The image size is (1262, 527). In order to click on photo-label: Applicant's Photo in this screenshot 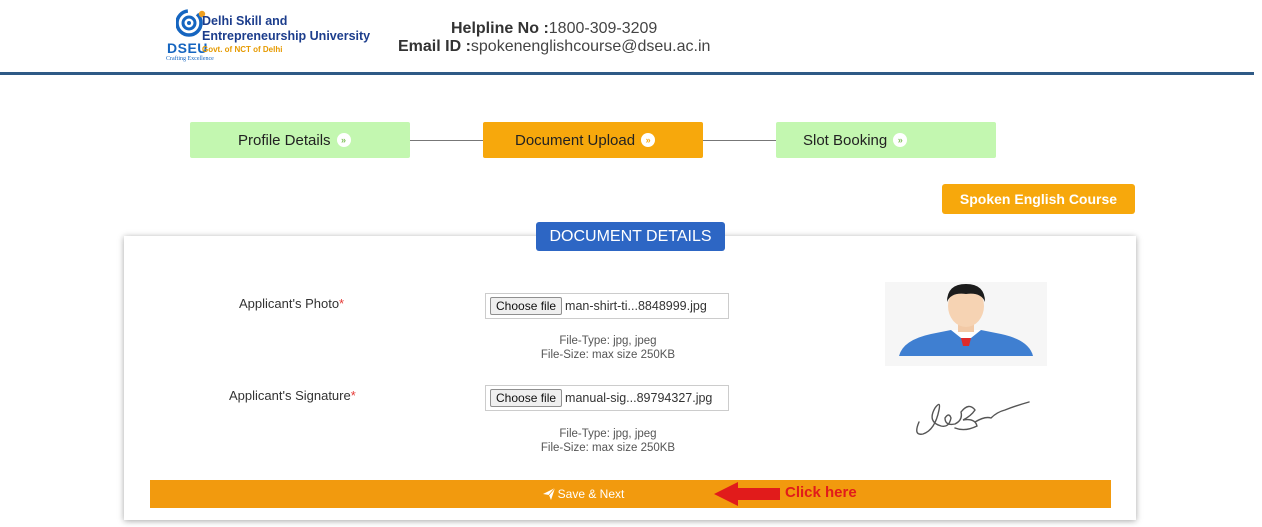, I will do `click(289, 303)`.